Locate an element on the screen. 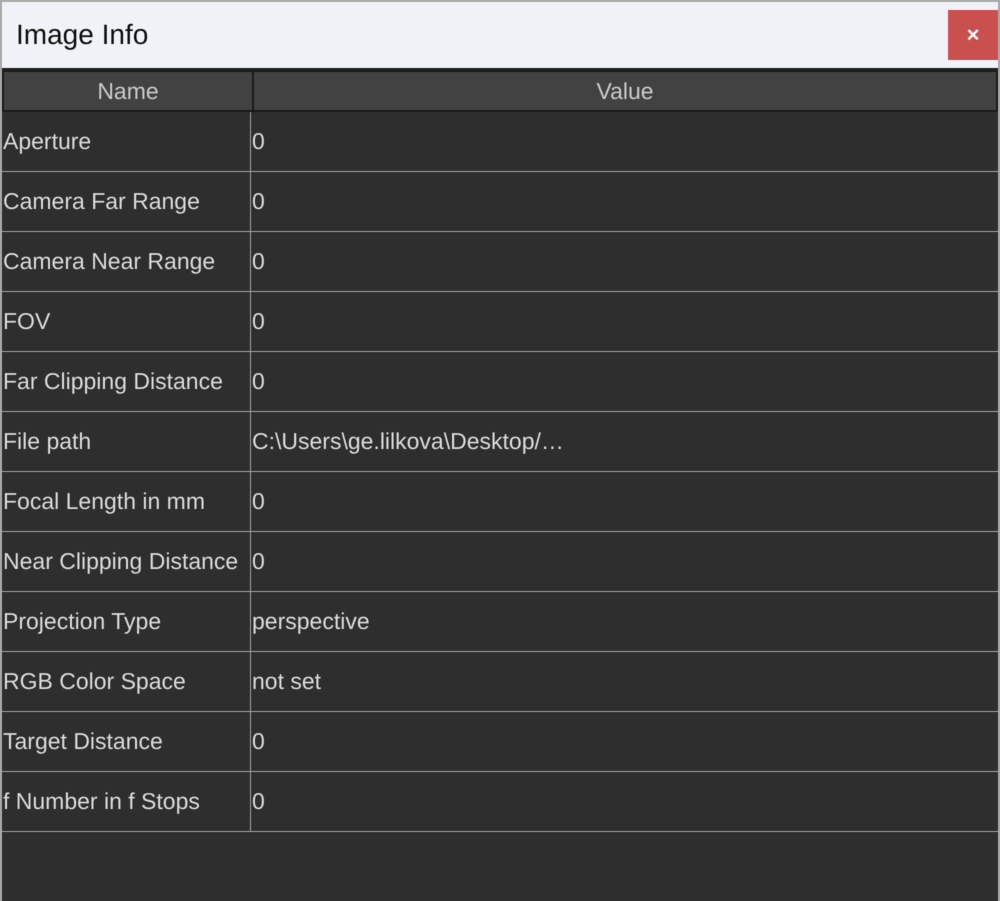 This screenshot has height=901, width=1000. table-cell: Target Distance is located at coordinates (126, 741).